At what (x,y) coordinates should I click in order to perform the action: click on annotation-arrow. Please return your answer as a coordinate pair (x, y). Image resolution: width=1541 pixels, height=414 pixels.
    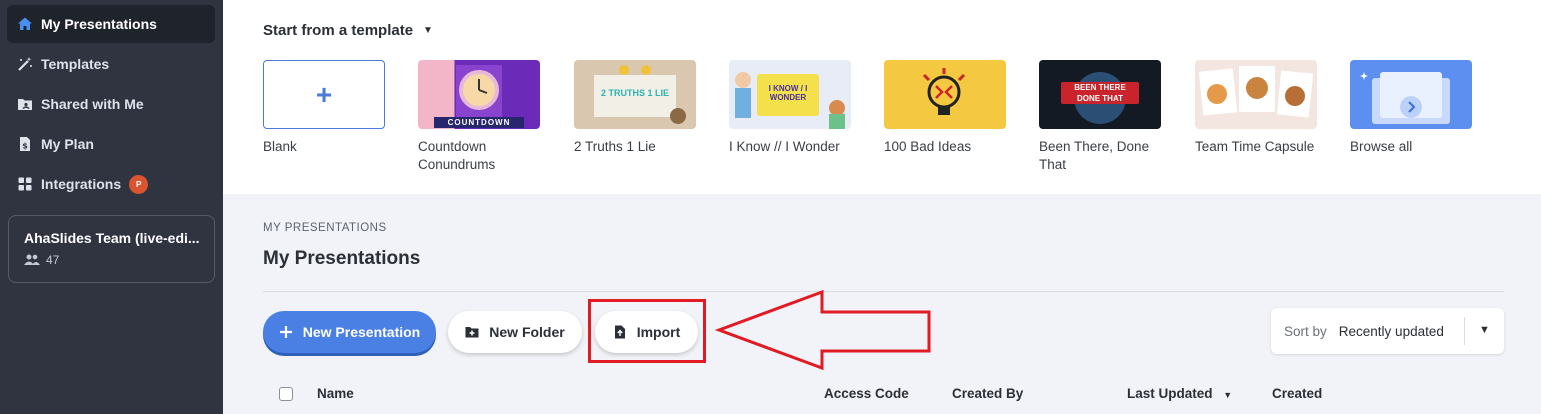
    Looking at the image, I should click on (822, 330).